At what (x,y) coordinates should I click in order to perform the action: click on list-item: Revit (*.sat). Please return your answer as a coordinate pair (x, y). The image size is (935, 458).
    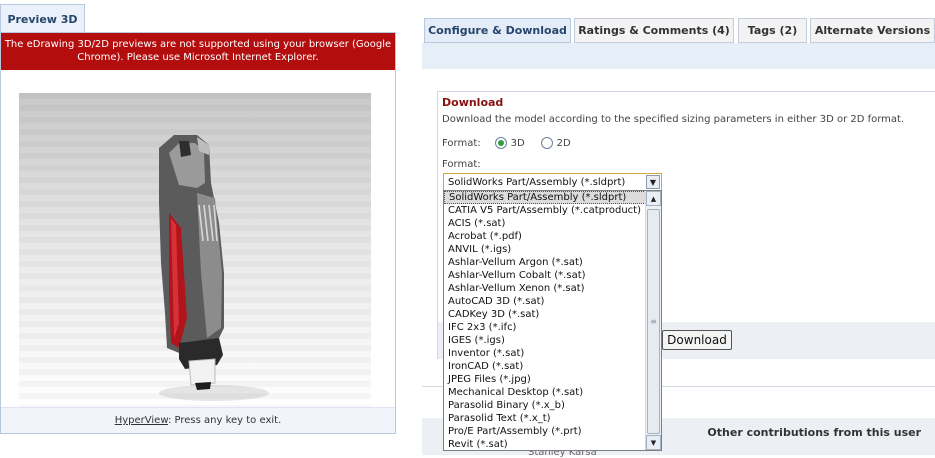
    Looking at the image, I should click on (545, 444).